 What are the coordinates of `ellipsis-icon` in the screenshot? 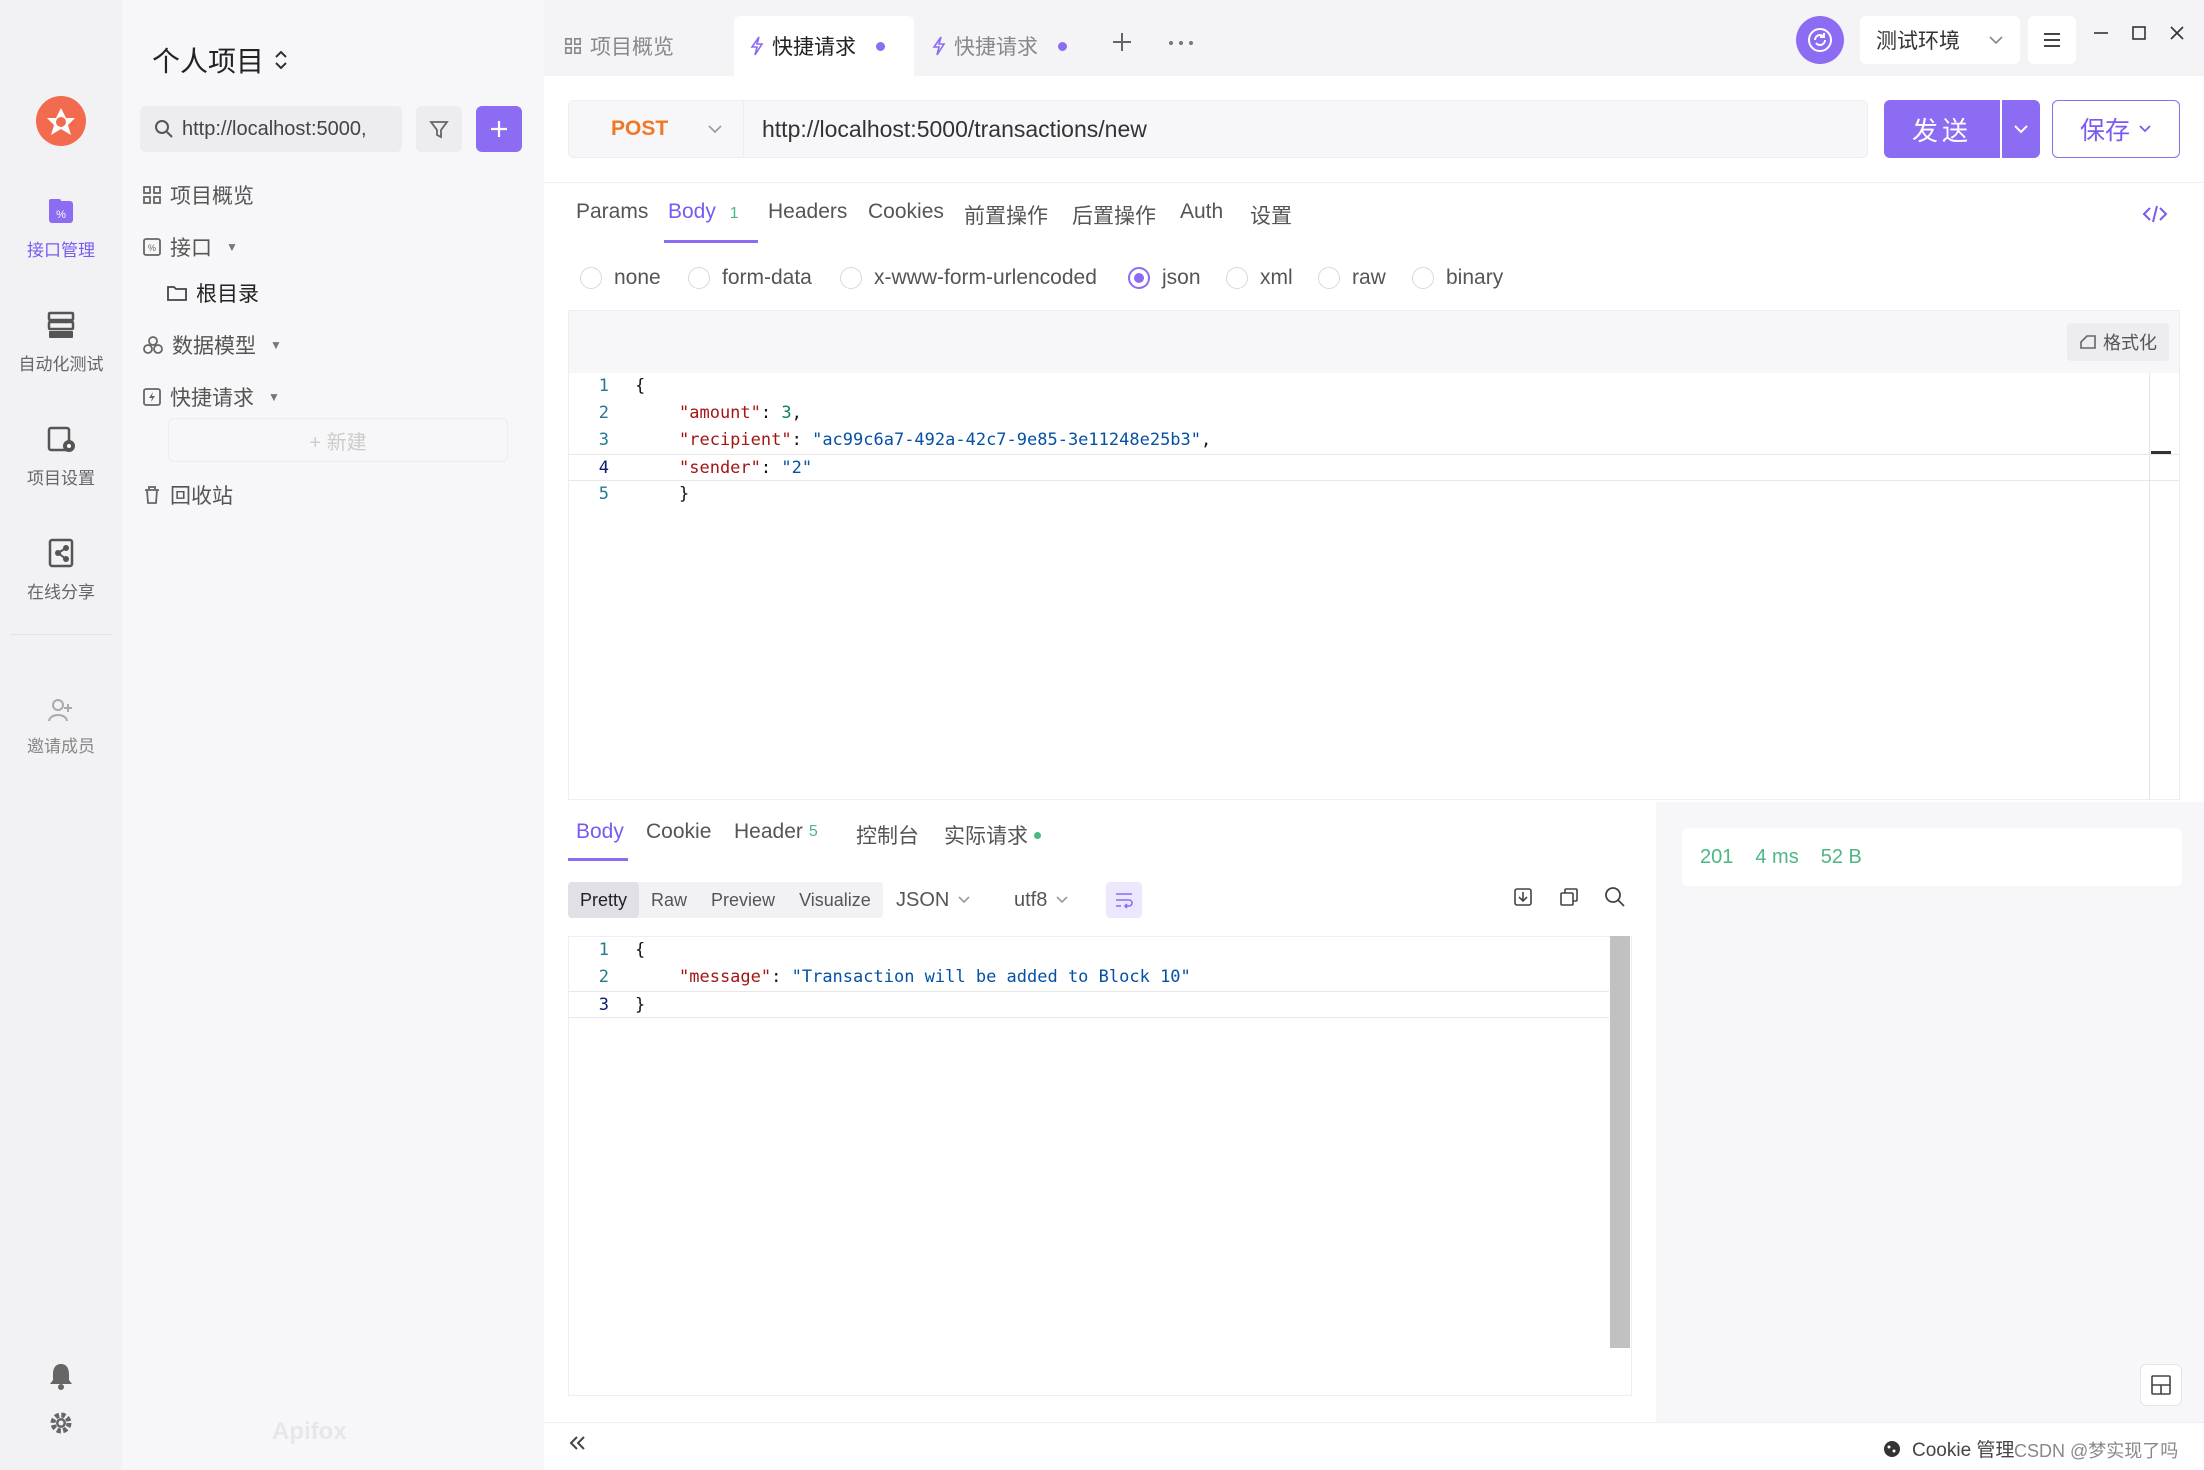 It's located at (1181, 43).